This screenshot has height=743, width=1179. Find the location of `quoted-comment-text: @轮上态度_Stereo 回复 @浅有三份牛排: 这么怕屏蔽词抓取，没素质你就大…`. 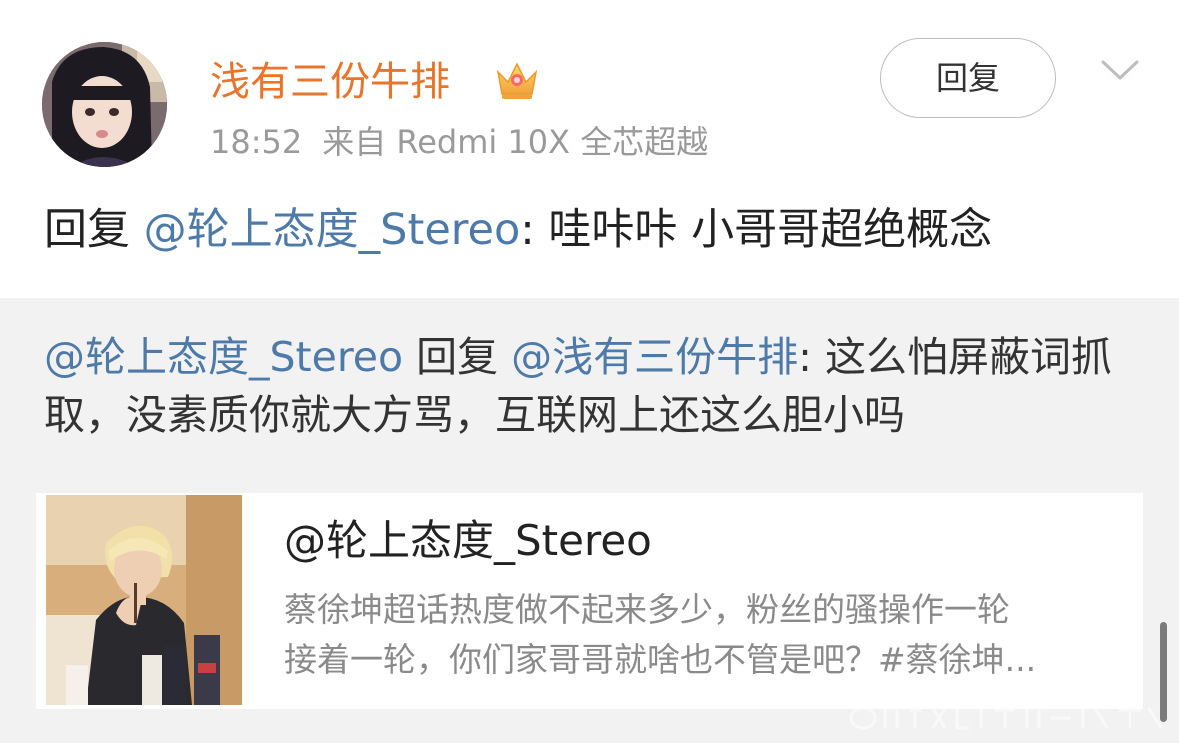

quoted-comment-text: @轮上态度_Stereo 回复 @浅有三份牛排: 这么怕屏蔽词抓取，没素质你就大… is located at coordinates (589, 386).